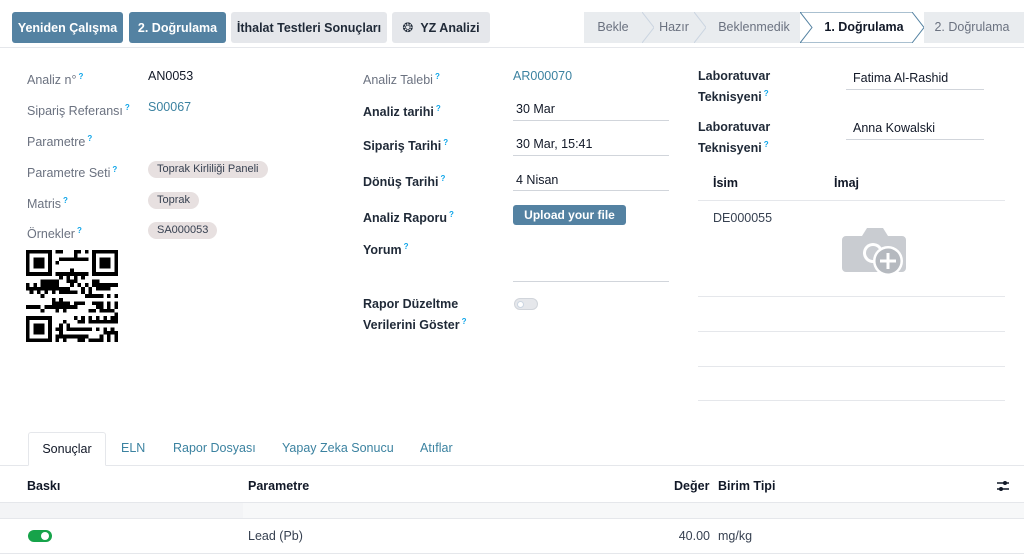 The image size is (1024, 558). I want to click on parameter-column-header: Parametre, so click(278, 486).